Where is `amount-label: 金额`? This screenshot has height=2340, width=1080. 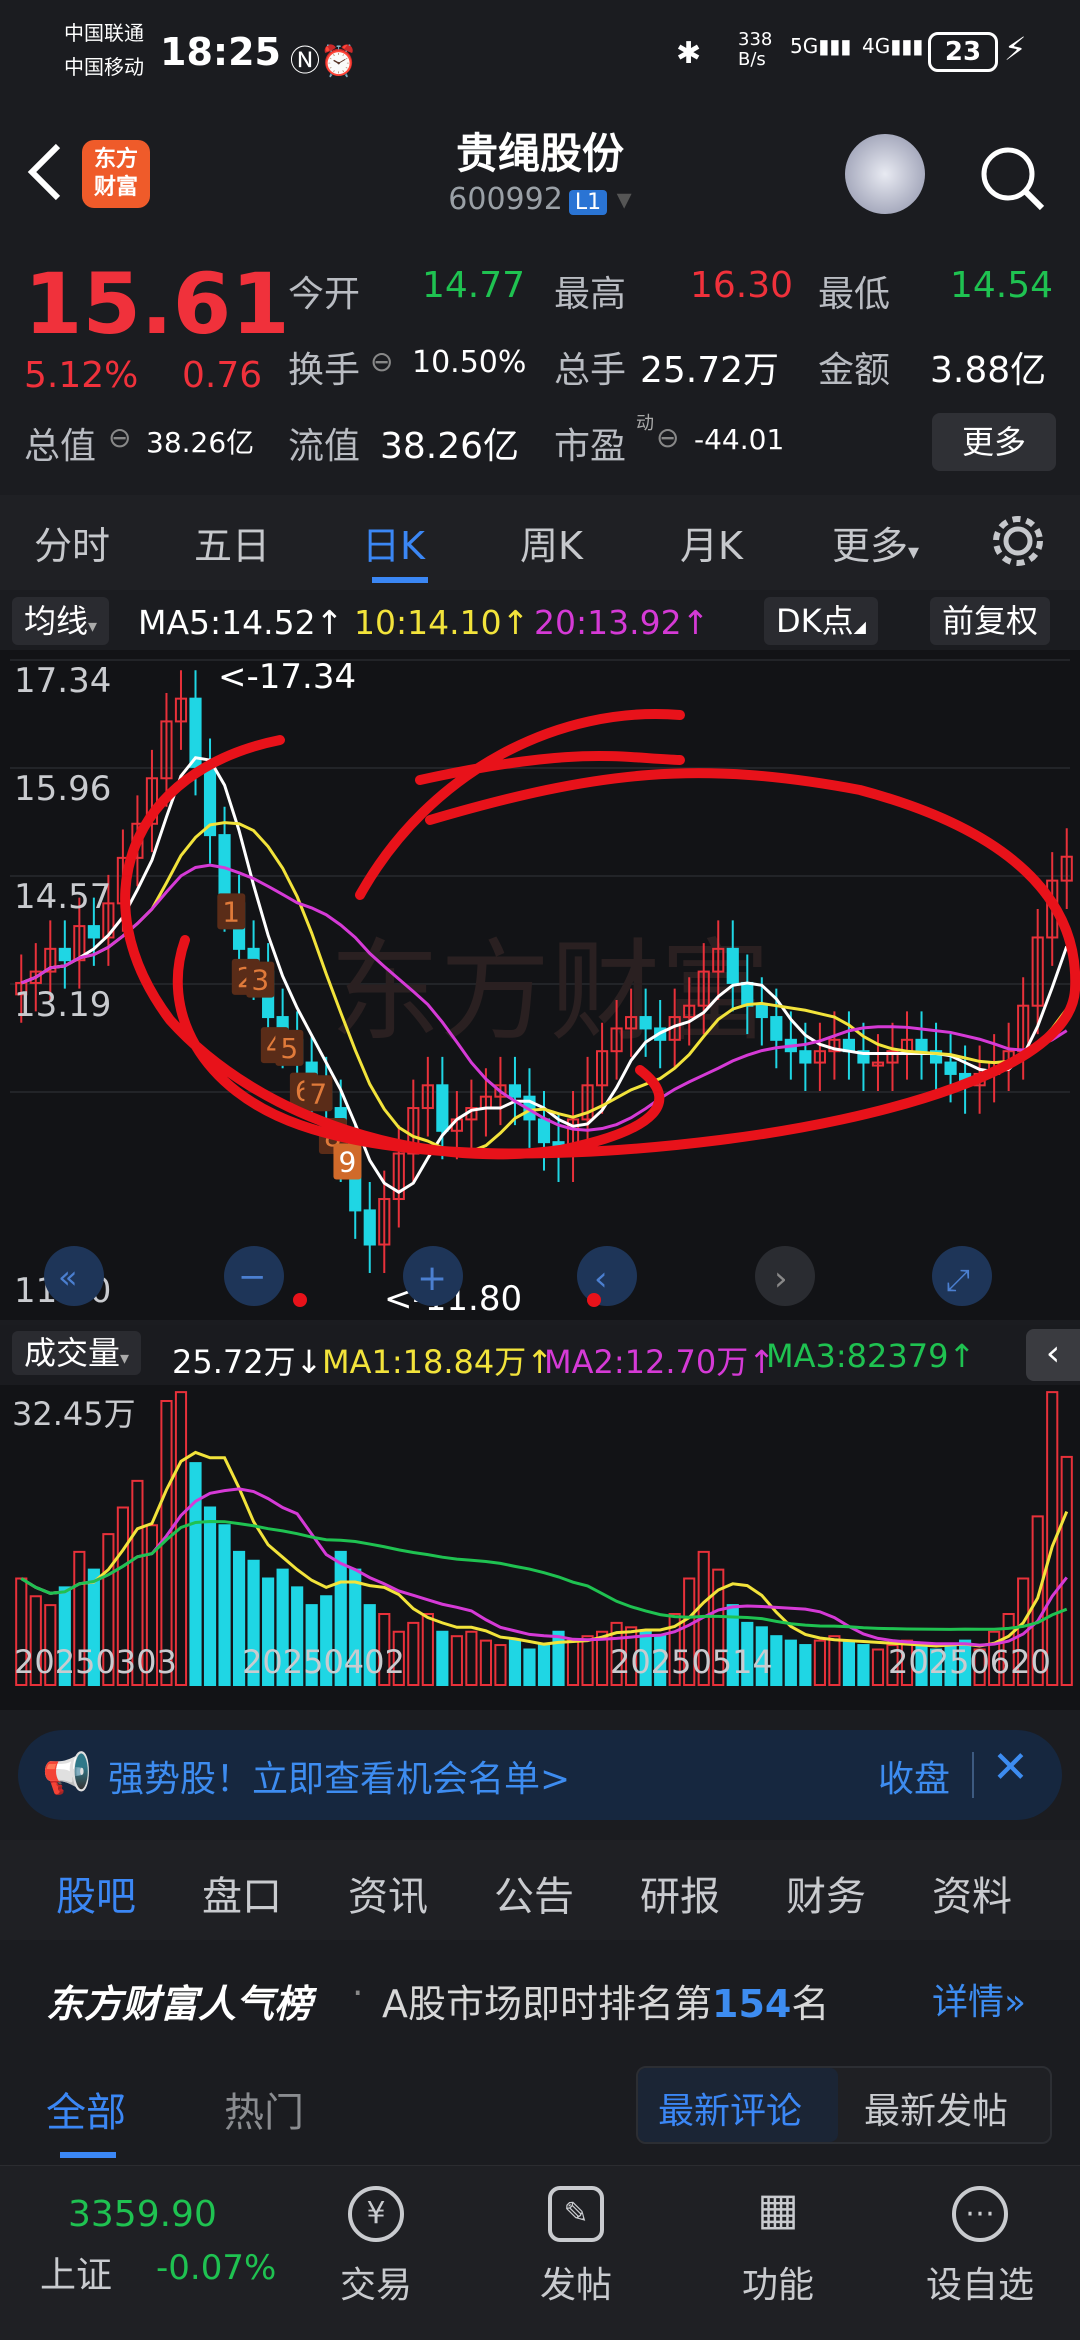
amount-label: 金额 is located at coordinates (854, 370).